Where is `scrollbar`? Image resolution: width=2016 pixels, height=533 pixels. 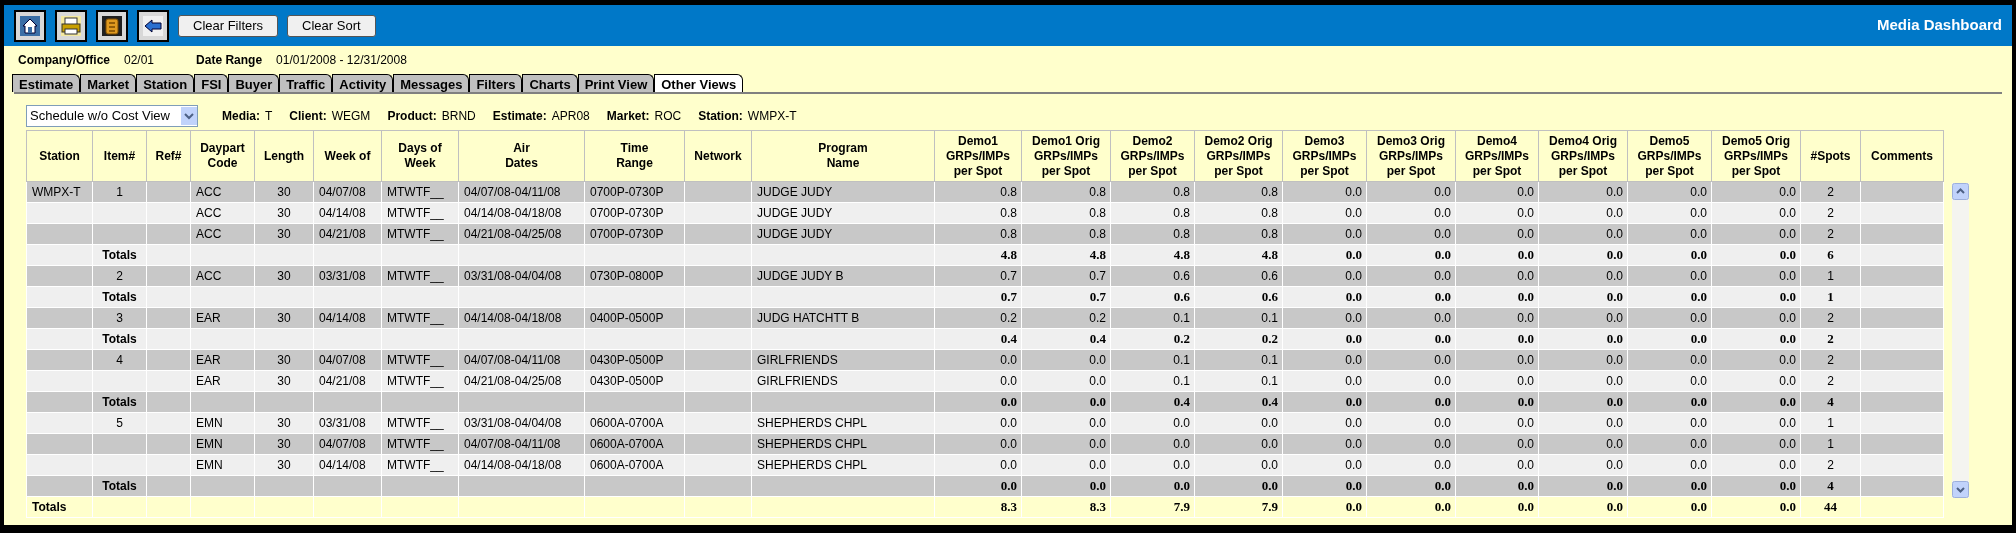 scrollbar is located at coordinates (1960, 340).